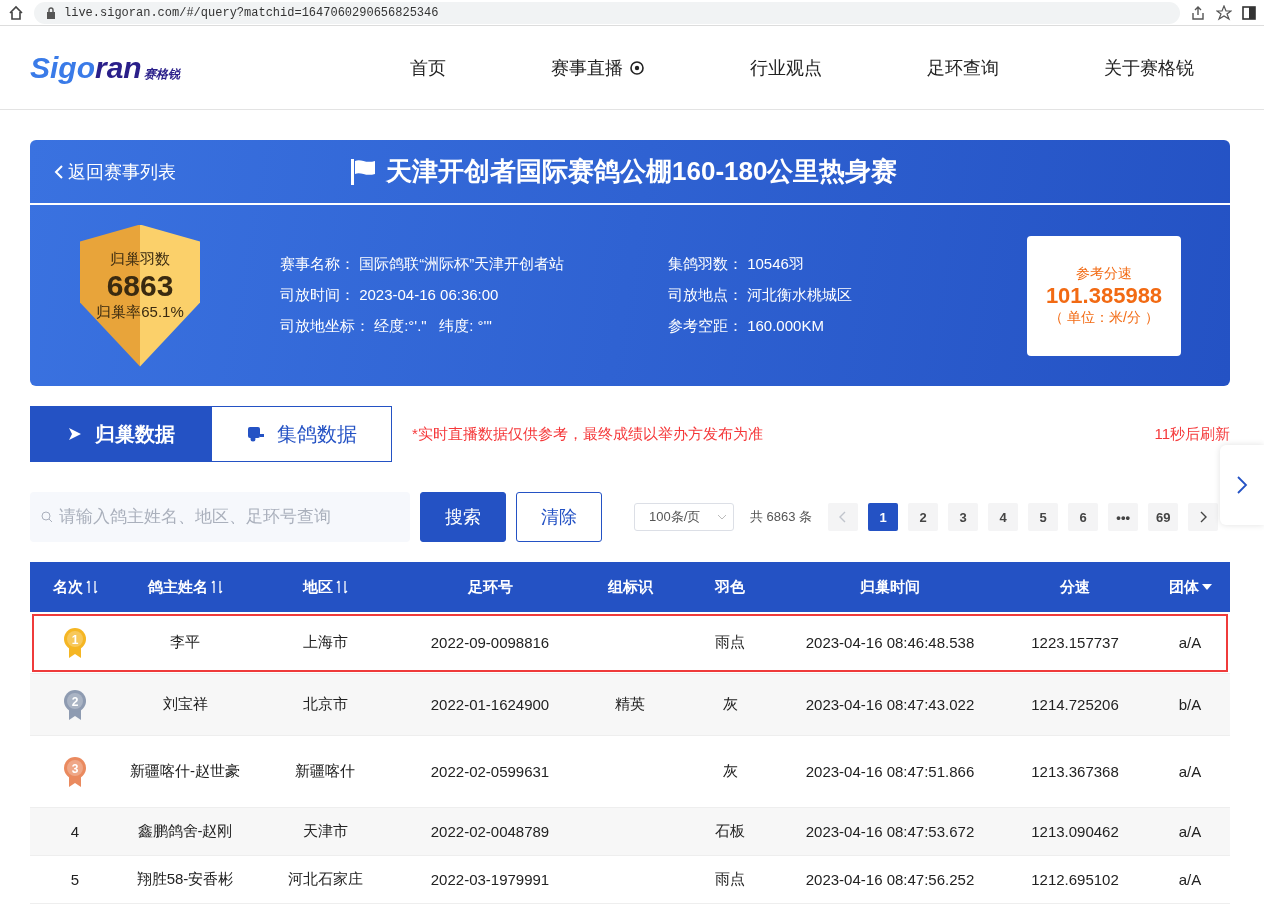 The image size is (1264, 919). I want to click on search-button: 搜索, so click(463, 517).